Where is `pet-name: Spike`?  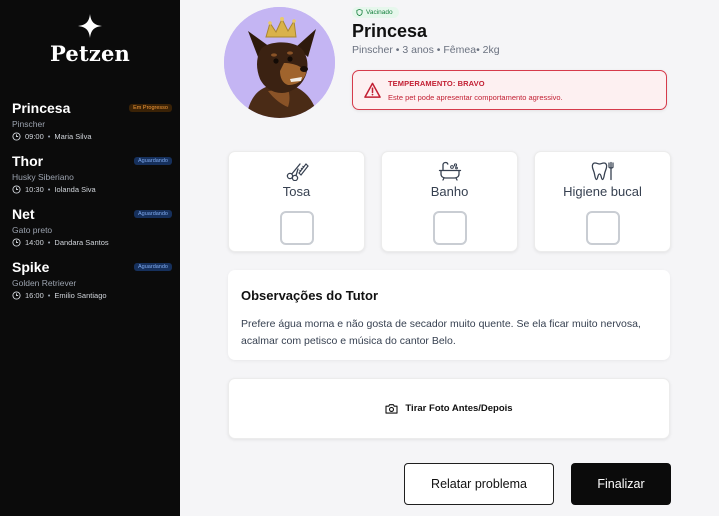
pet-name: Spike is located at coordinates (31, 267).